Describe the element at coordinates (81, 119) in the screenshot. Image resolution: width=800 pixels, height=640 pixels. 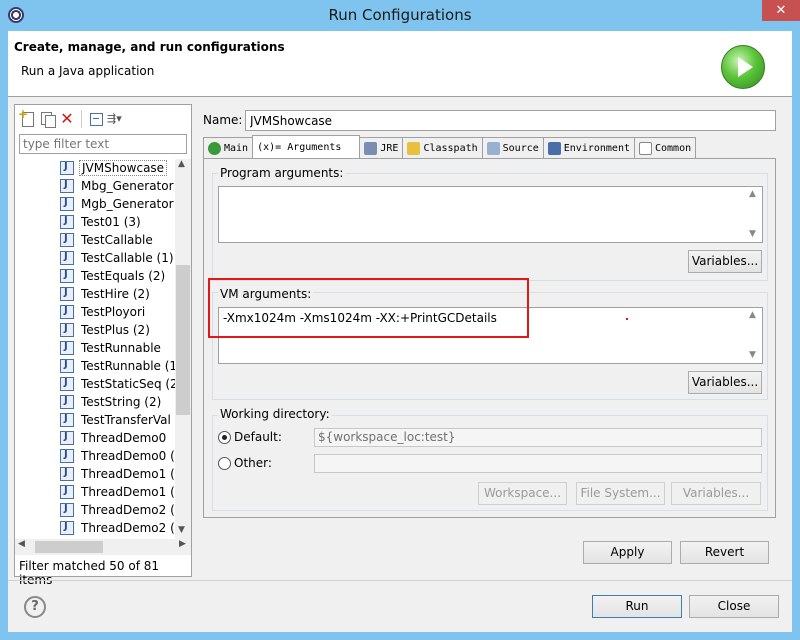
I see `toolbar-separator` at that location.